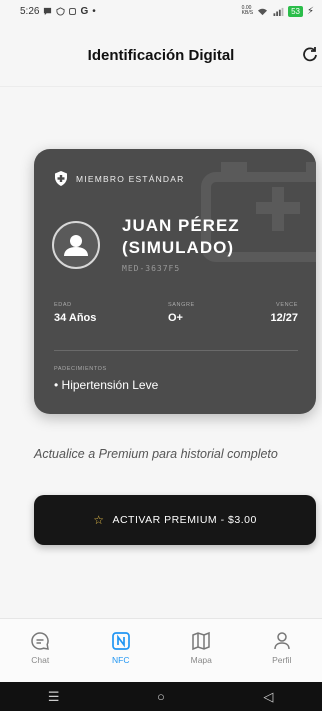  Describe the element at coordinates (247, 10) in the screenshot. I see `net-speed: 0.00 KB/S` at that location.